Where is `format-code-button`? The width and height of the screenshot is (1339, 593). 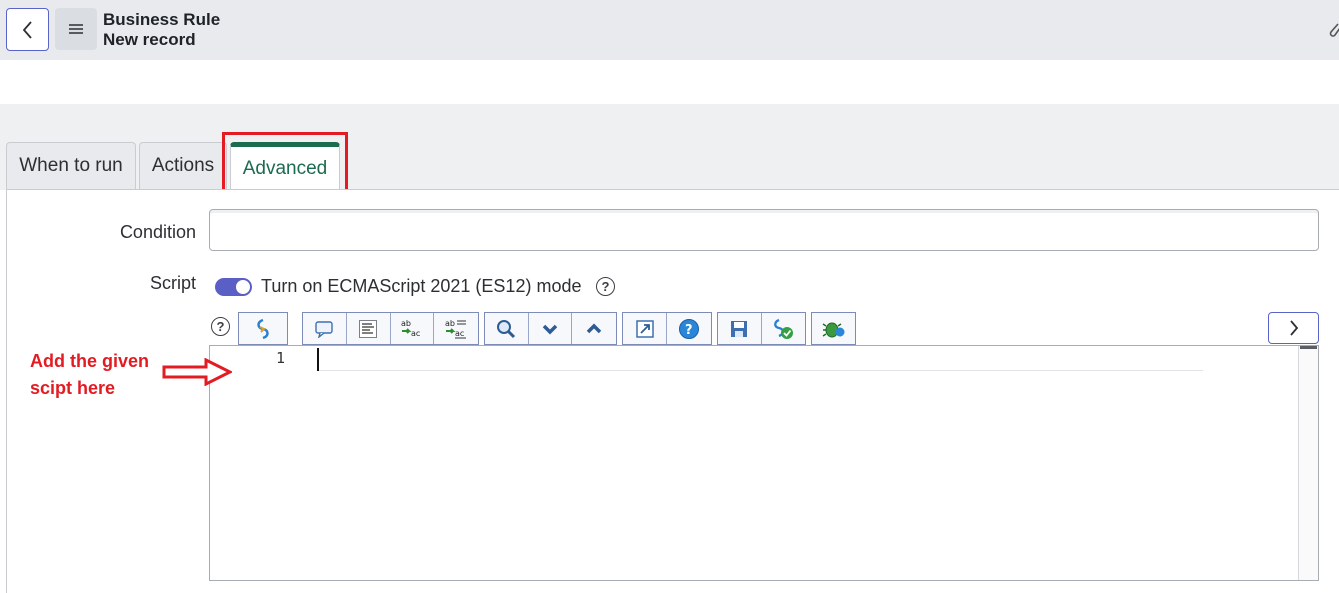
format-code-button is located at coordinates (263, 328).